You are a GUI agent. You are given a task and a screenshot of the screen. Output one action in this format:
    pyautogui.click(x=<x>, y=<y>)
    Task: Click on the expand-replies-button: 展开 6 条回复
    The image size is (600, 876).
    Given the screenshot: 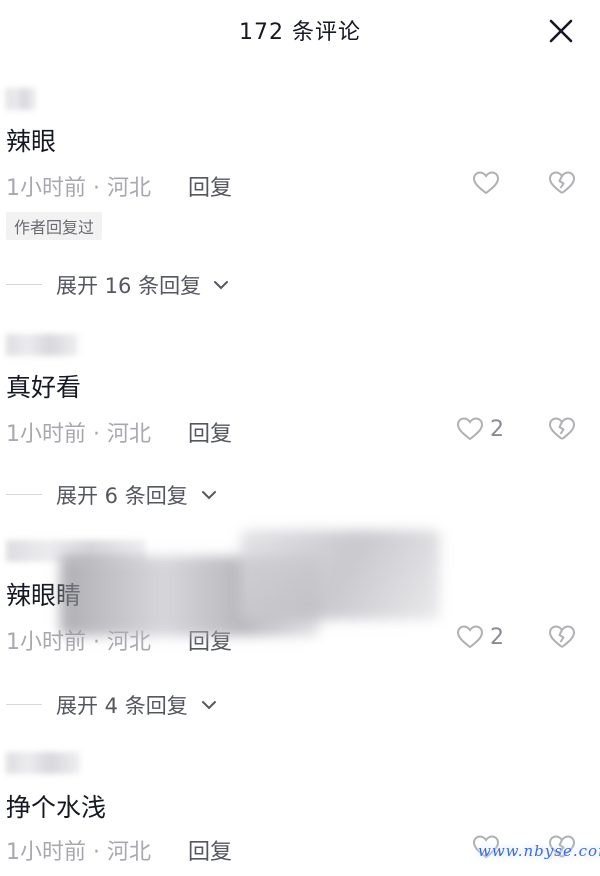 What is the action you would take?
    pyautogui.click(x=300, y=495)
    